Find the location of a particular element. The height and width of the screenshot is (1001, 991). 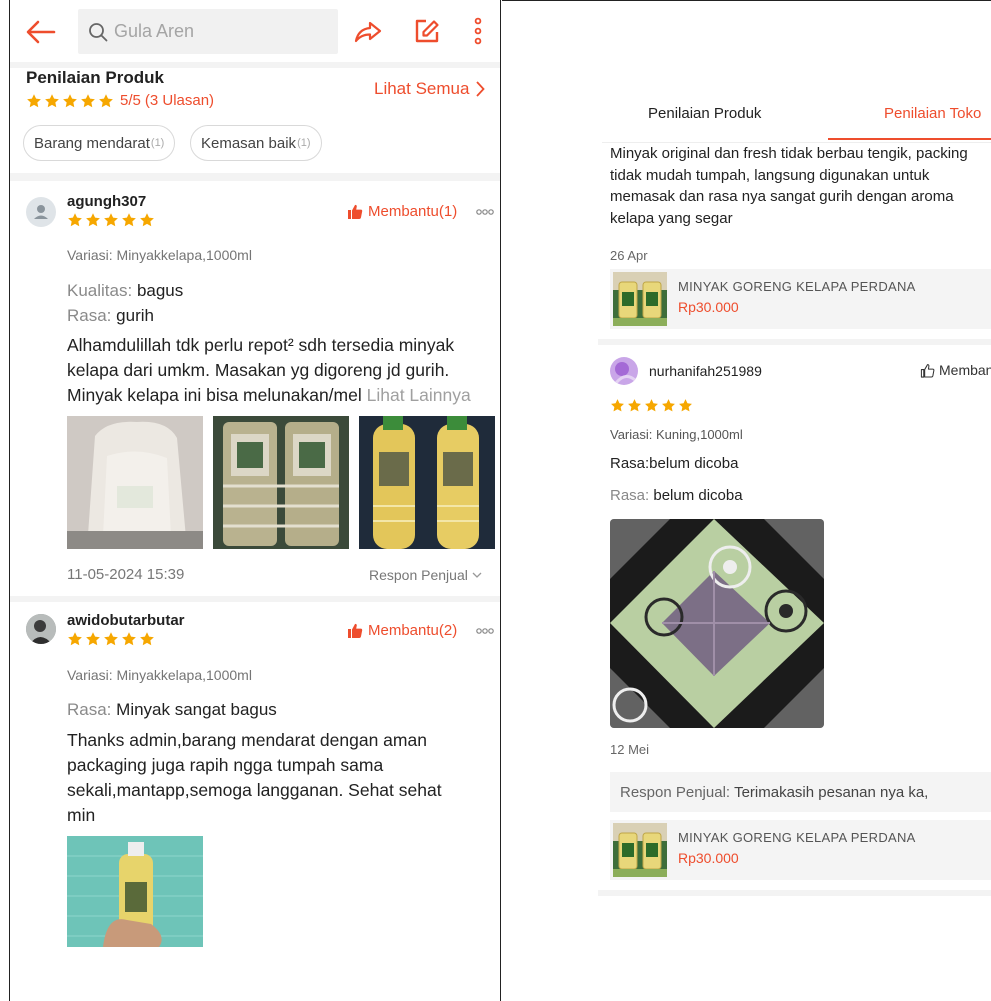

tab-shop-reviews: Penilaian Toko is located at coordinates (932, 113).